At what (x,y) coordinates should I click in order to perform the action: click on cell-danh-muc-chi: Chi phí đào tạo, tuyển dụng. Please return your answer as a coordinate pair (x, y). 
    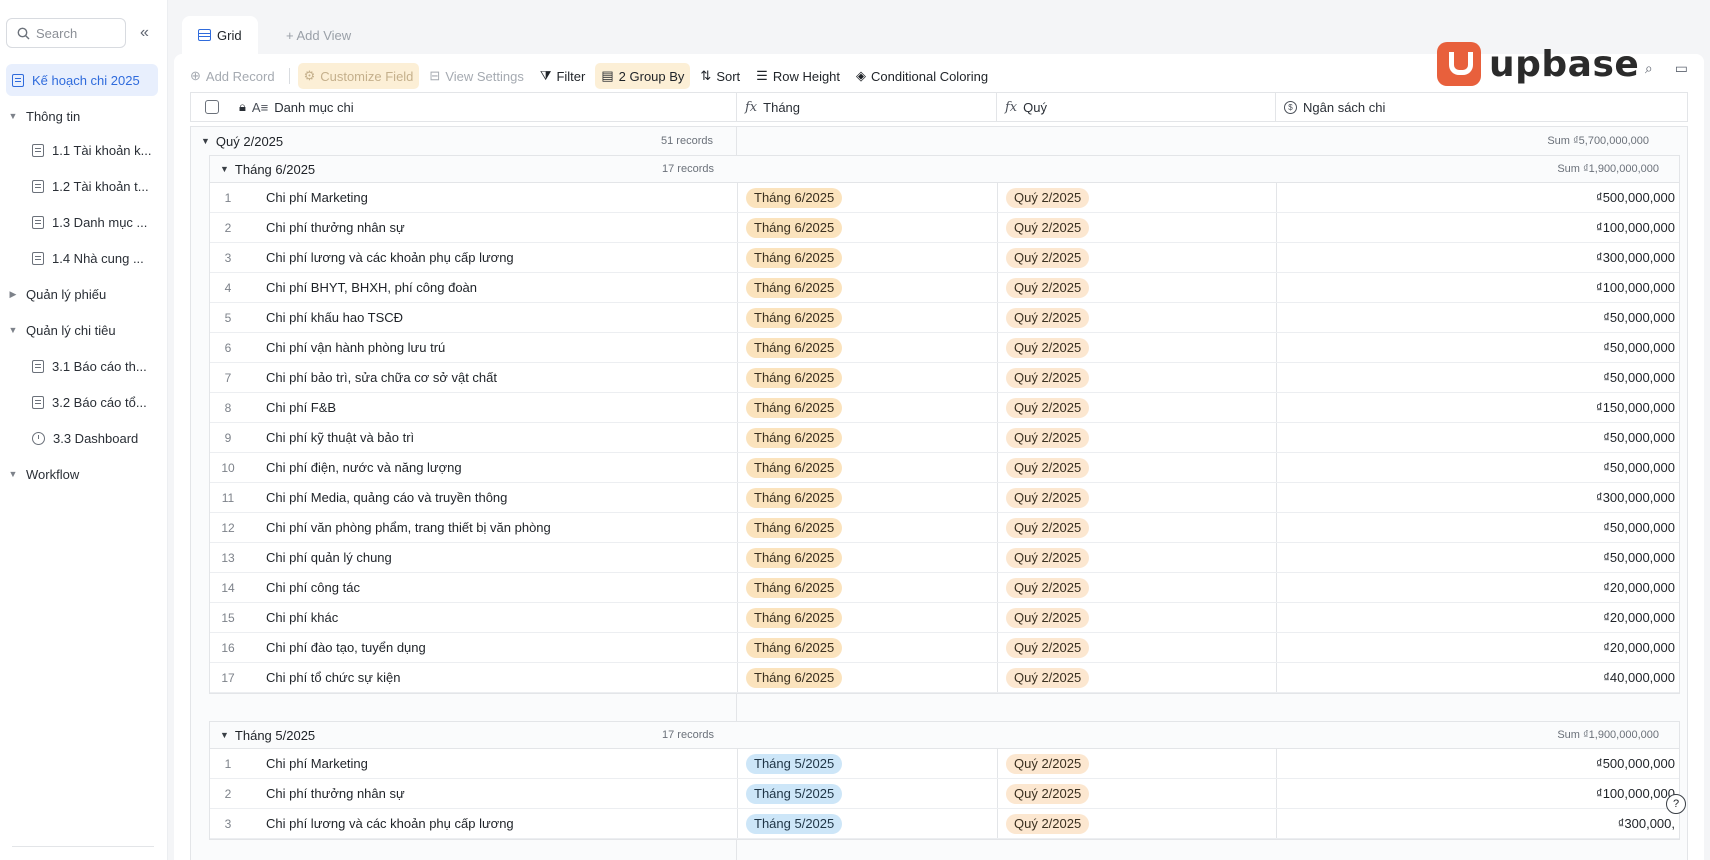
    Looking at the image, I should click on (501, 647).